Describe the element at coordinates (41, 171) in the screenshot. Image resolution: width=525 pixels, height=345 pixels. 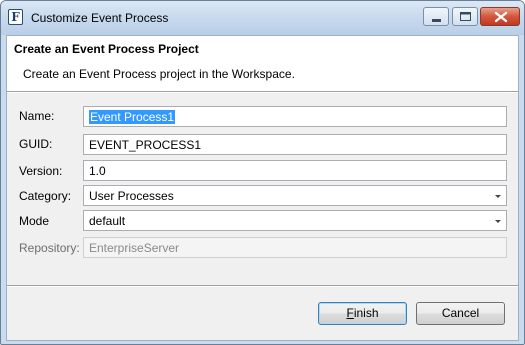
I see `version-label: Version:` at that location.